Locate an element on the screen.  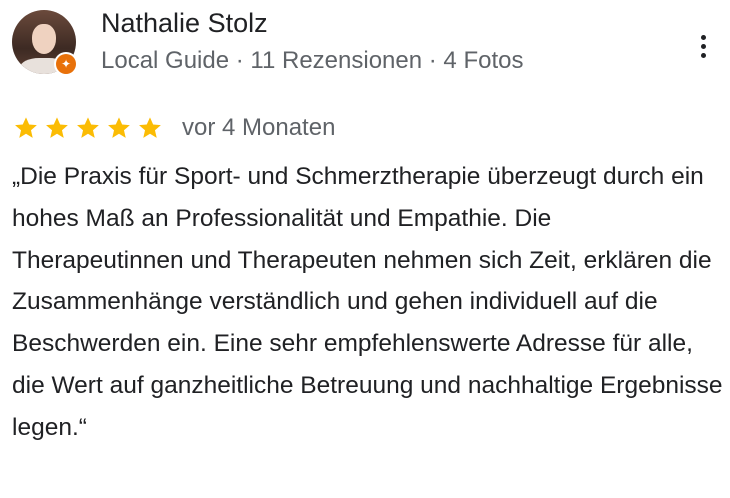
reviewer-avatar: ✦ is located at coordinates (45, 43).